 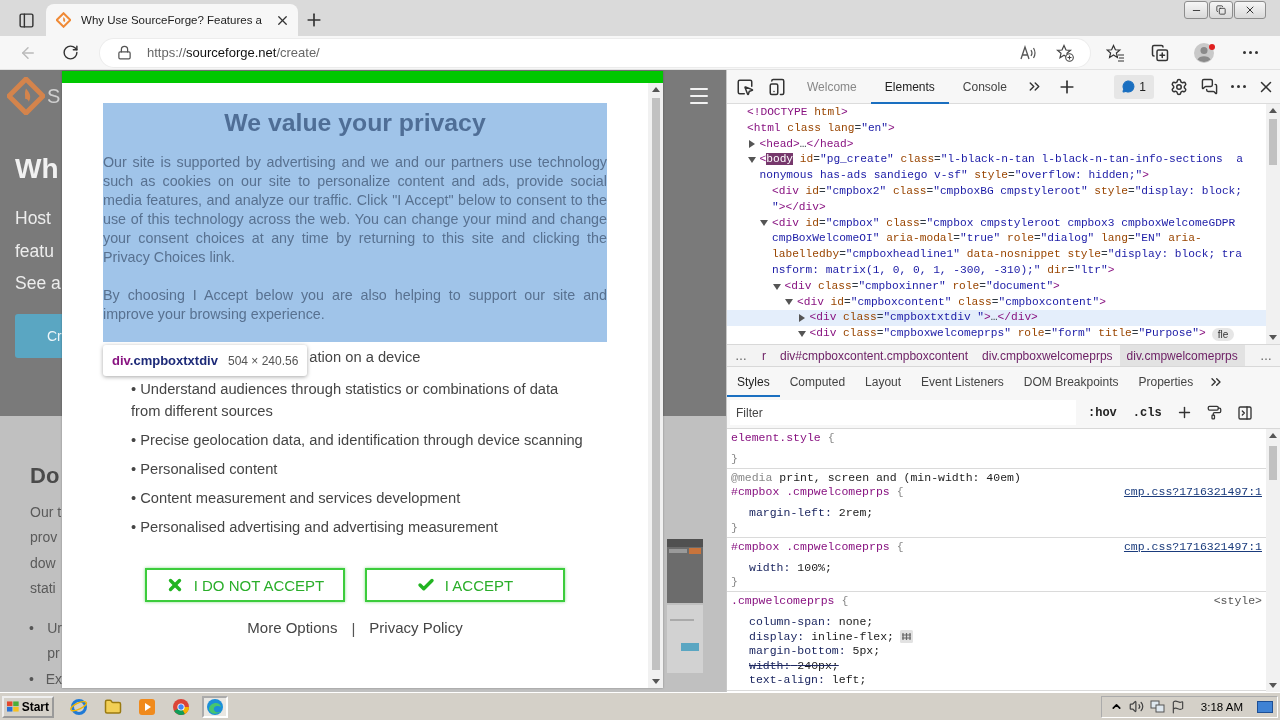 I want to click on start-button: Start, so click(x=28, y=706).